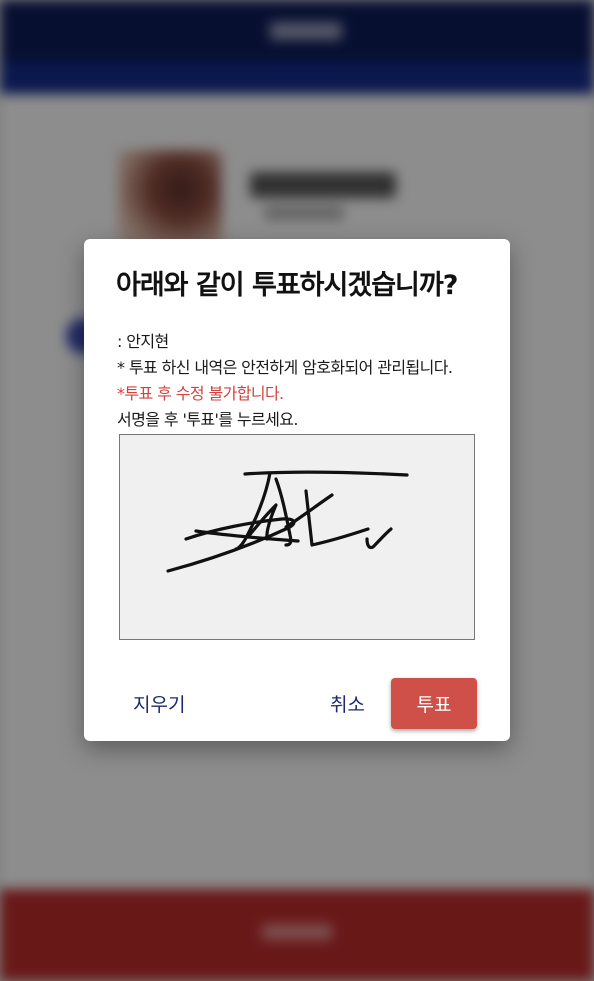 Image resolution: width=594 pixels, height=981 pixels. Describe the element at coordinates (143, 341) in the screenshot. I see `candidate-line: : 안지현` at that location.